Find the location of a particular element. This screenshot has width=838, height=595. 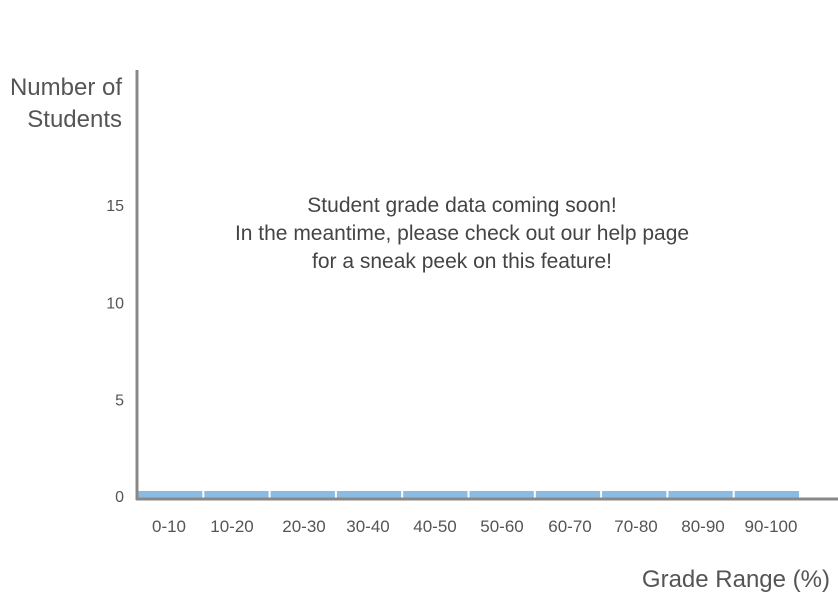

y-tick-label-0: 0 is located at coordinates (119, 497).